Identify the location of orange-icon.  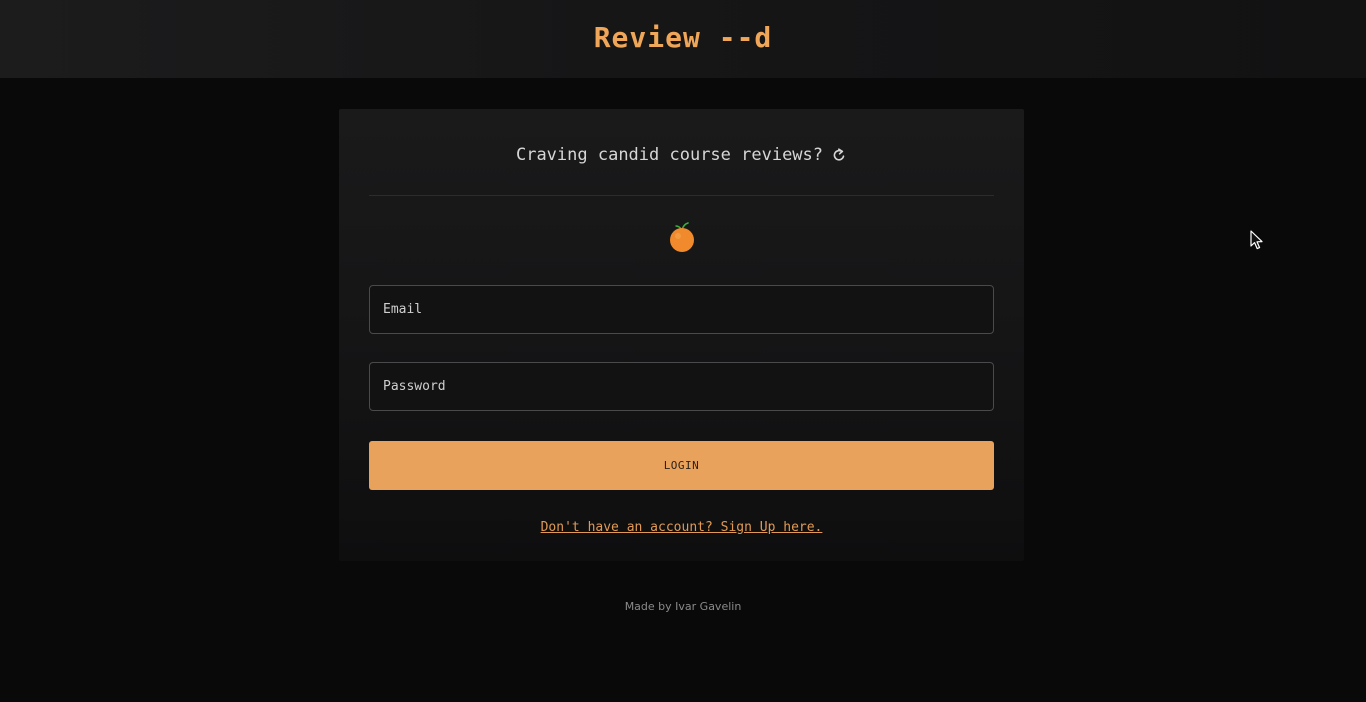
(682, 237).